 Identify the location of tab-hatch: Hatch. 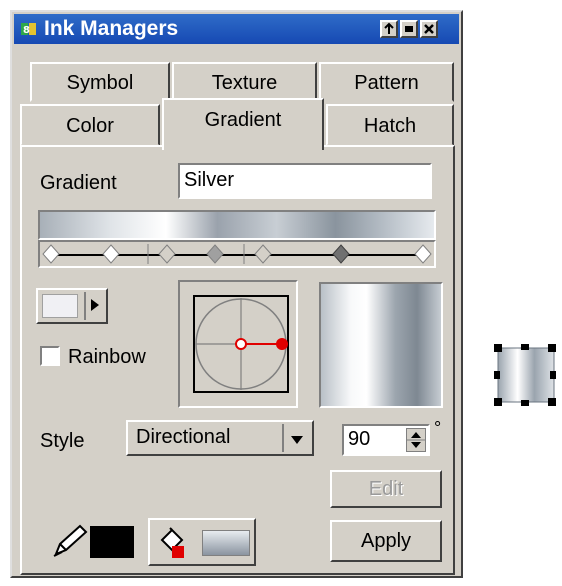
(390, 125).